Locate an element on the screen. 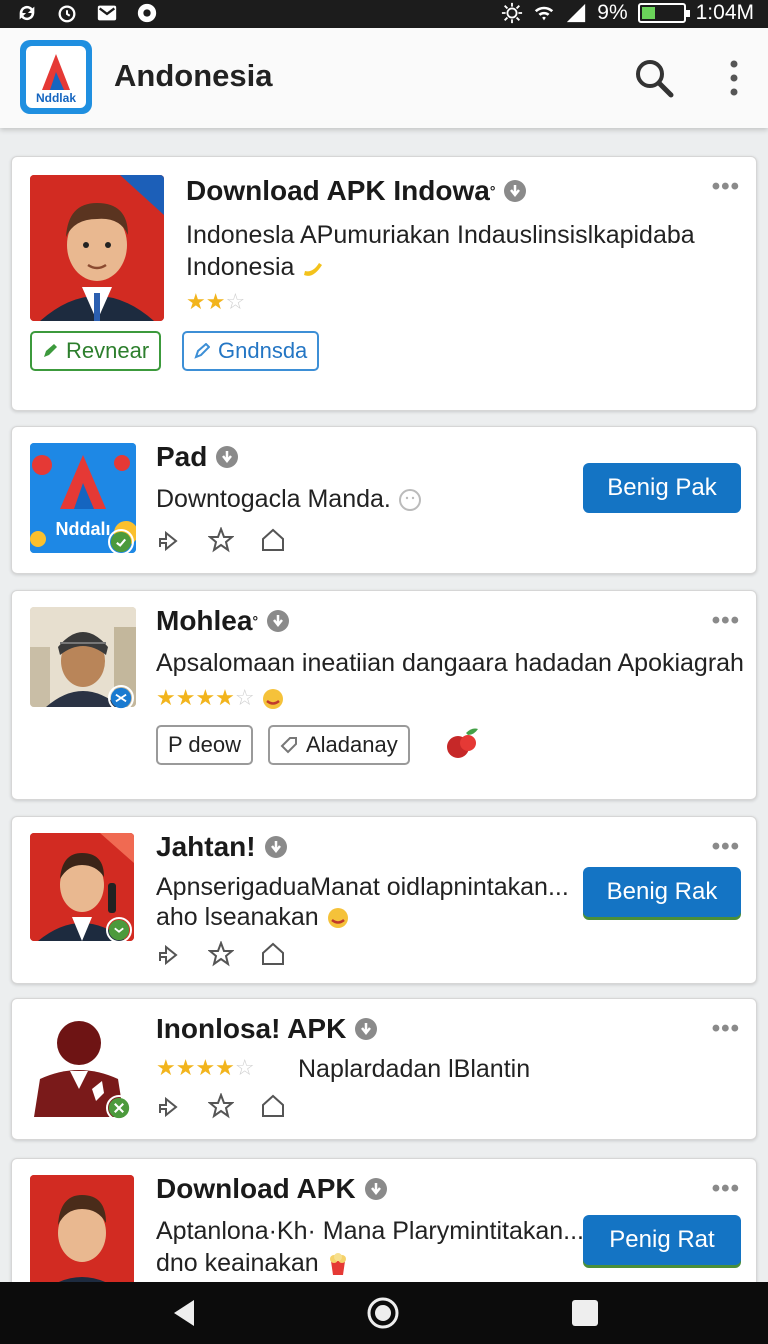 The height and width of the screenshot is (1344, 768). app-thumbnail is located at coordinates (82, 1228).